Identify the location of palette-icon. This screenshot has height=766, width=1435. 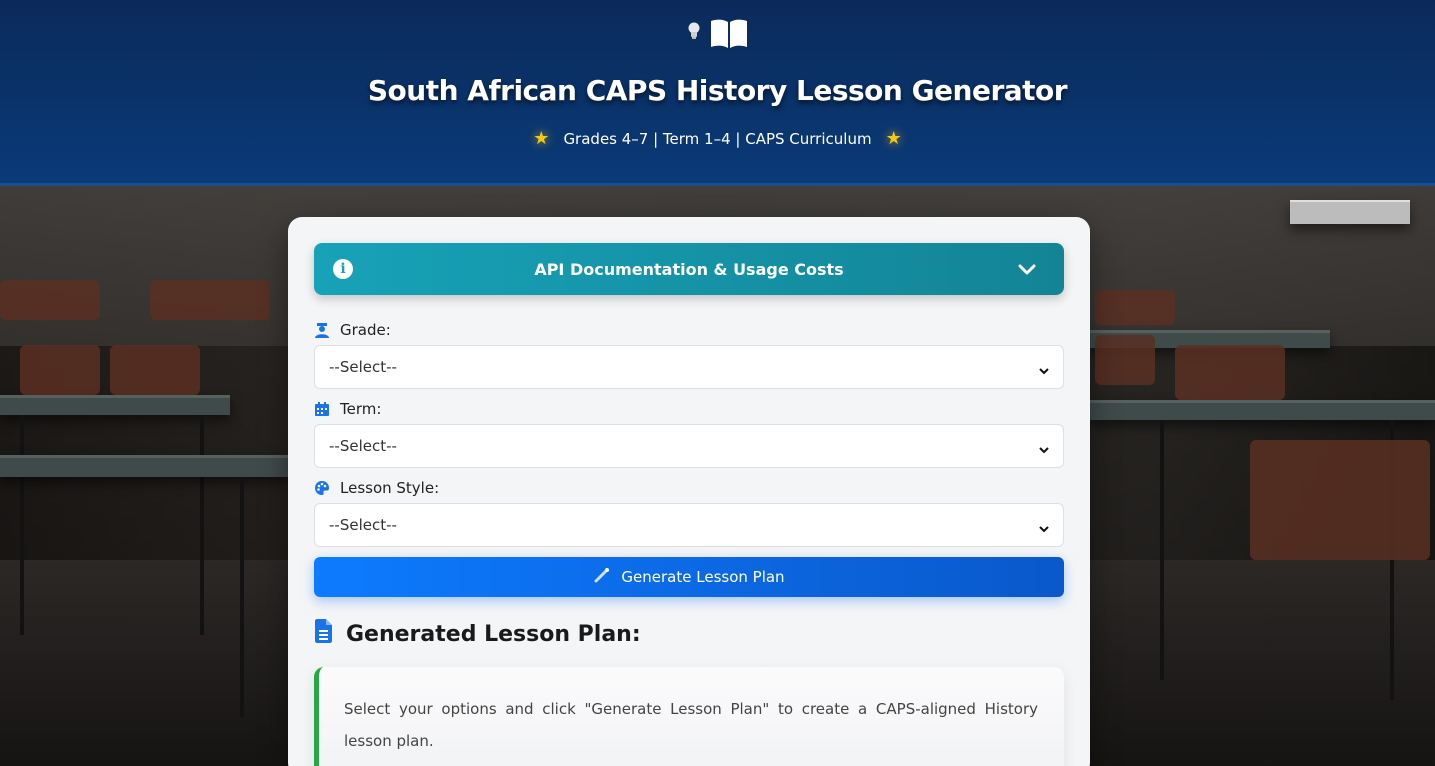
(322, 488).